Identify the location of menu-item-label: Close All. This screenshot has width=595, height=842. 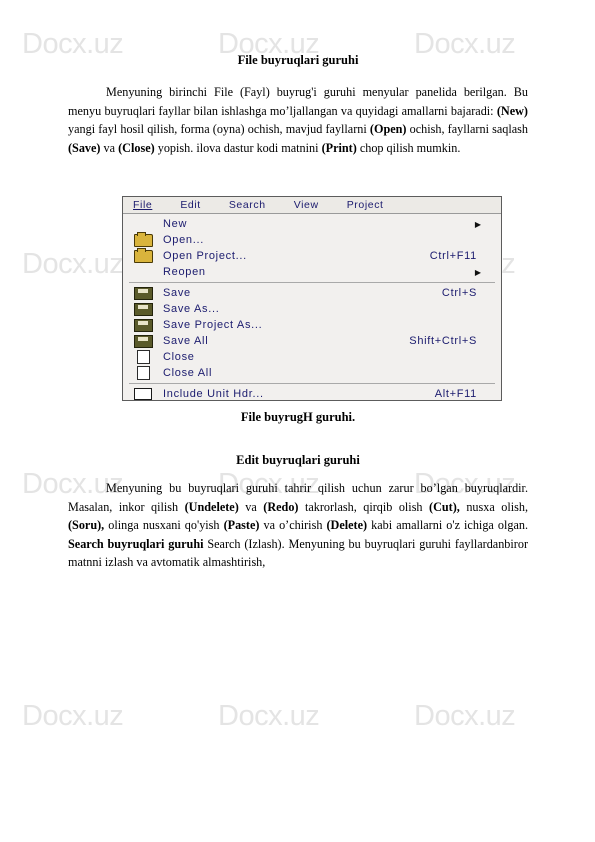
(188, 373).